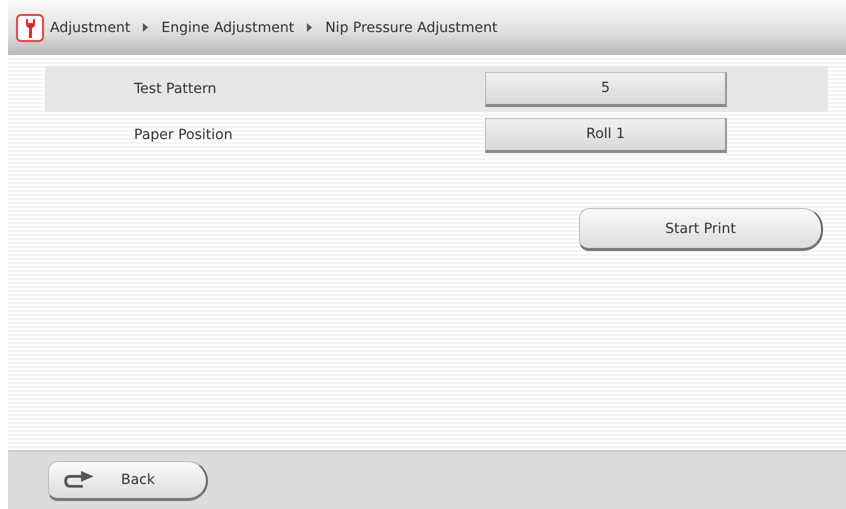 The height and width of the screenshot is (509, 846). Describe the element at coordinates (90, 28) in the screenshot. I see `breadcrumb-item: Adjustment` at that location.